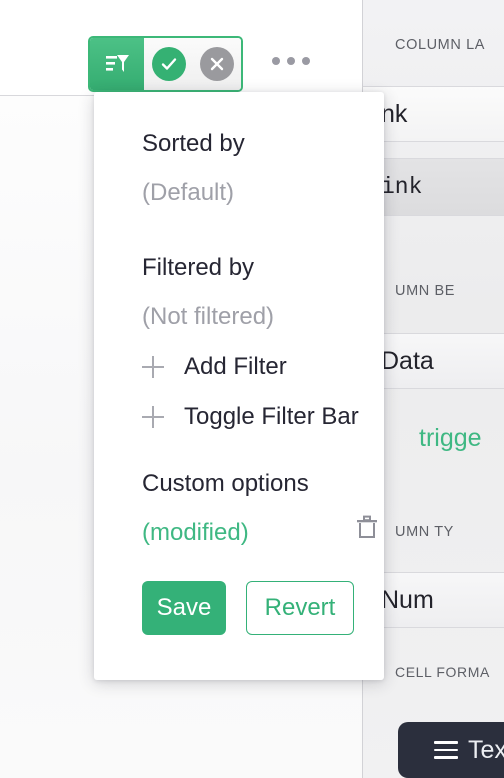 The height and width of the screenshot is (778, 504). Describe the element at coordinates (235, 366) in the screenshot. I see `add-filter-label: Add Filter` at that location.